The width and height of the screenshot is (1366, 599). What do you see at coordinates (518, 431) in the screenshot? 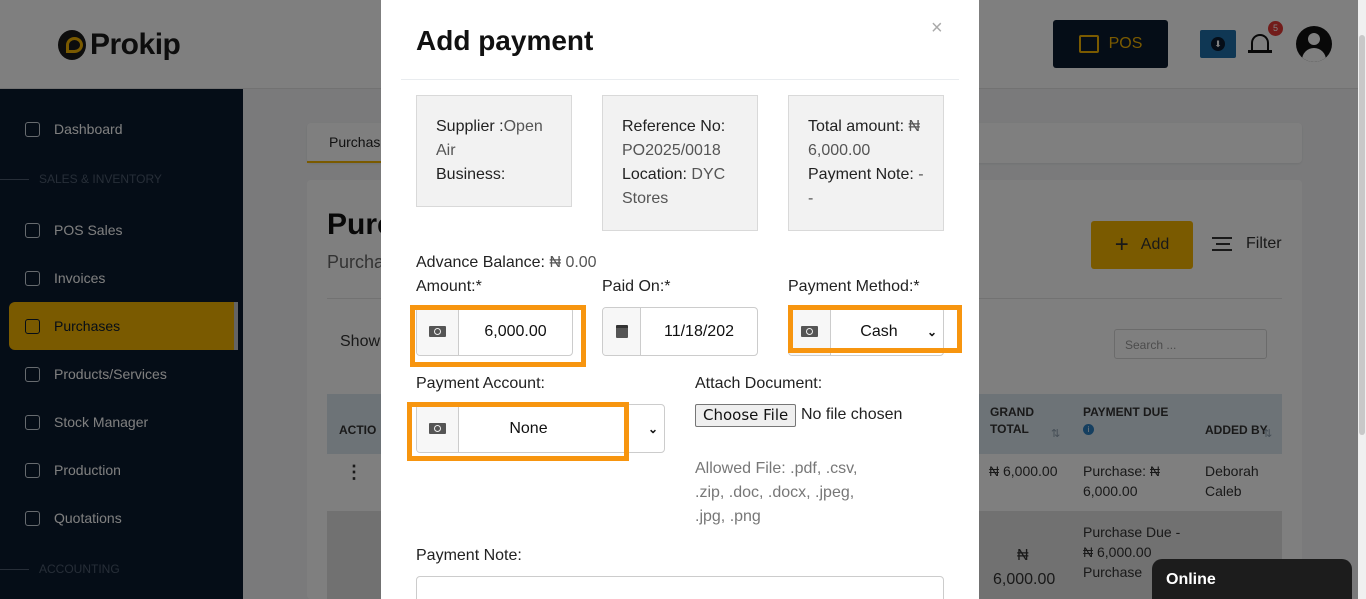
I see `highlight-payment-account` at bounding box center [518, 431].